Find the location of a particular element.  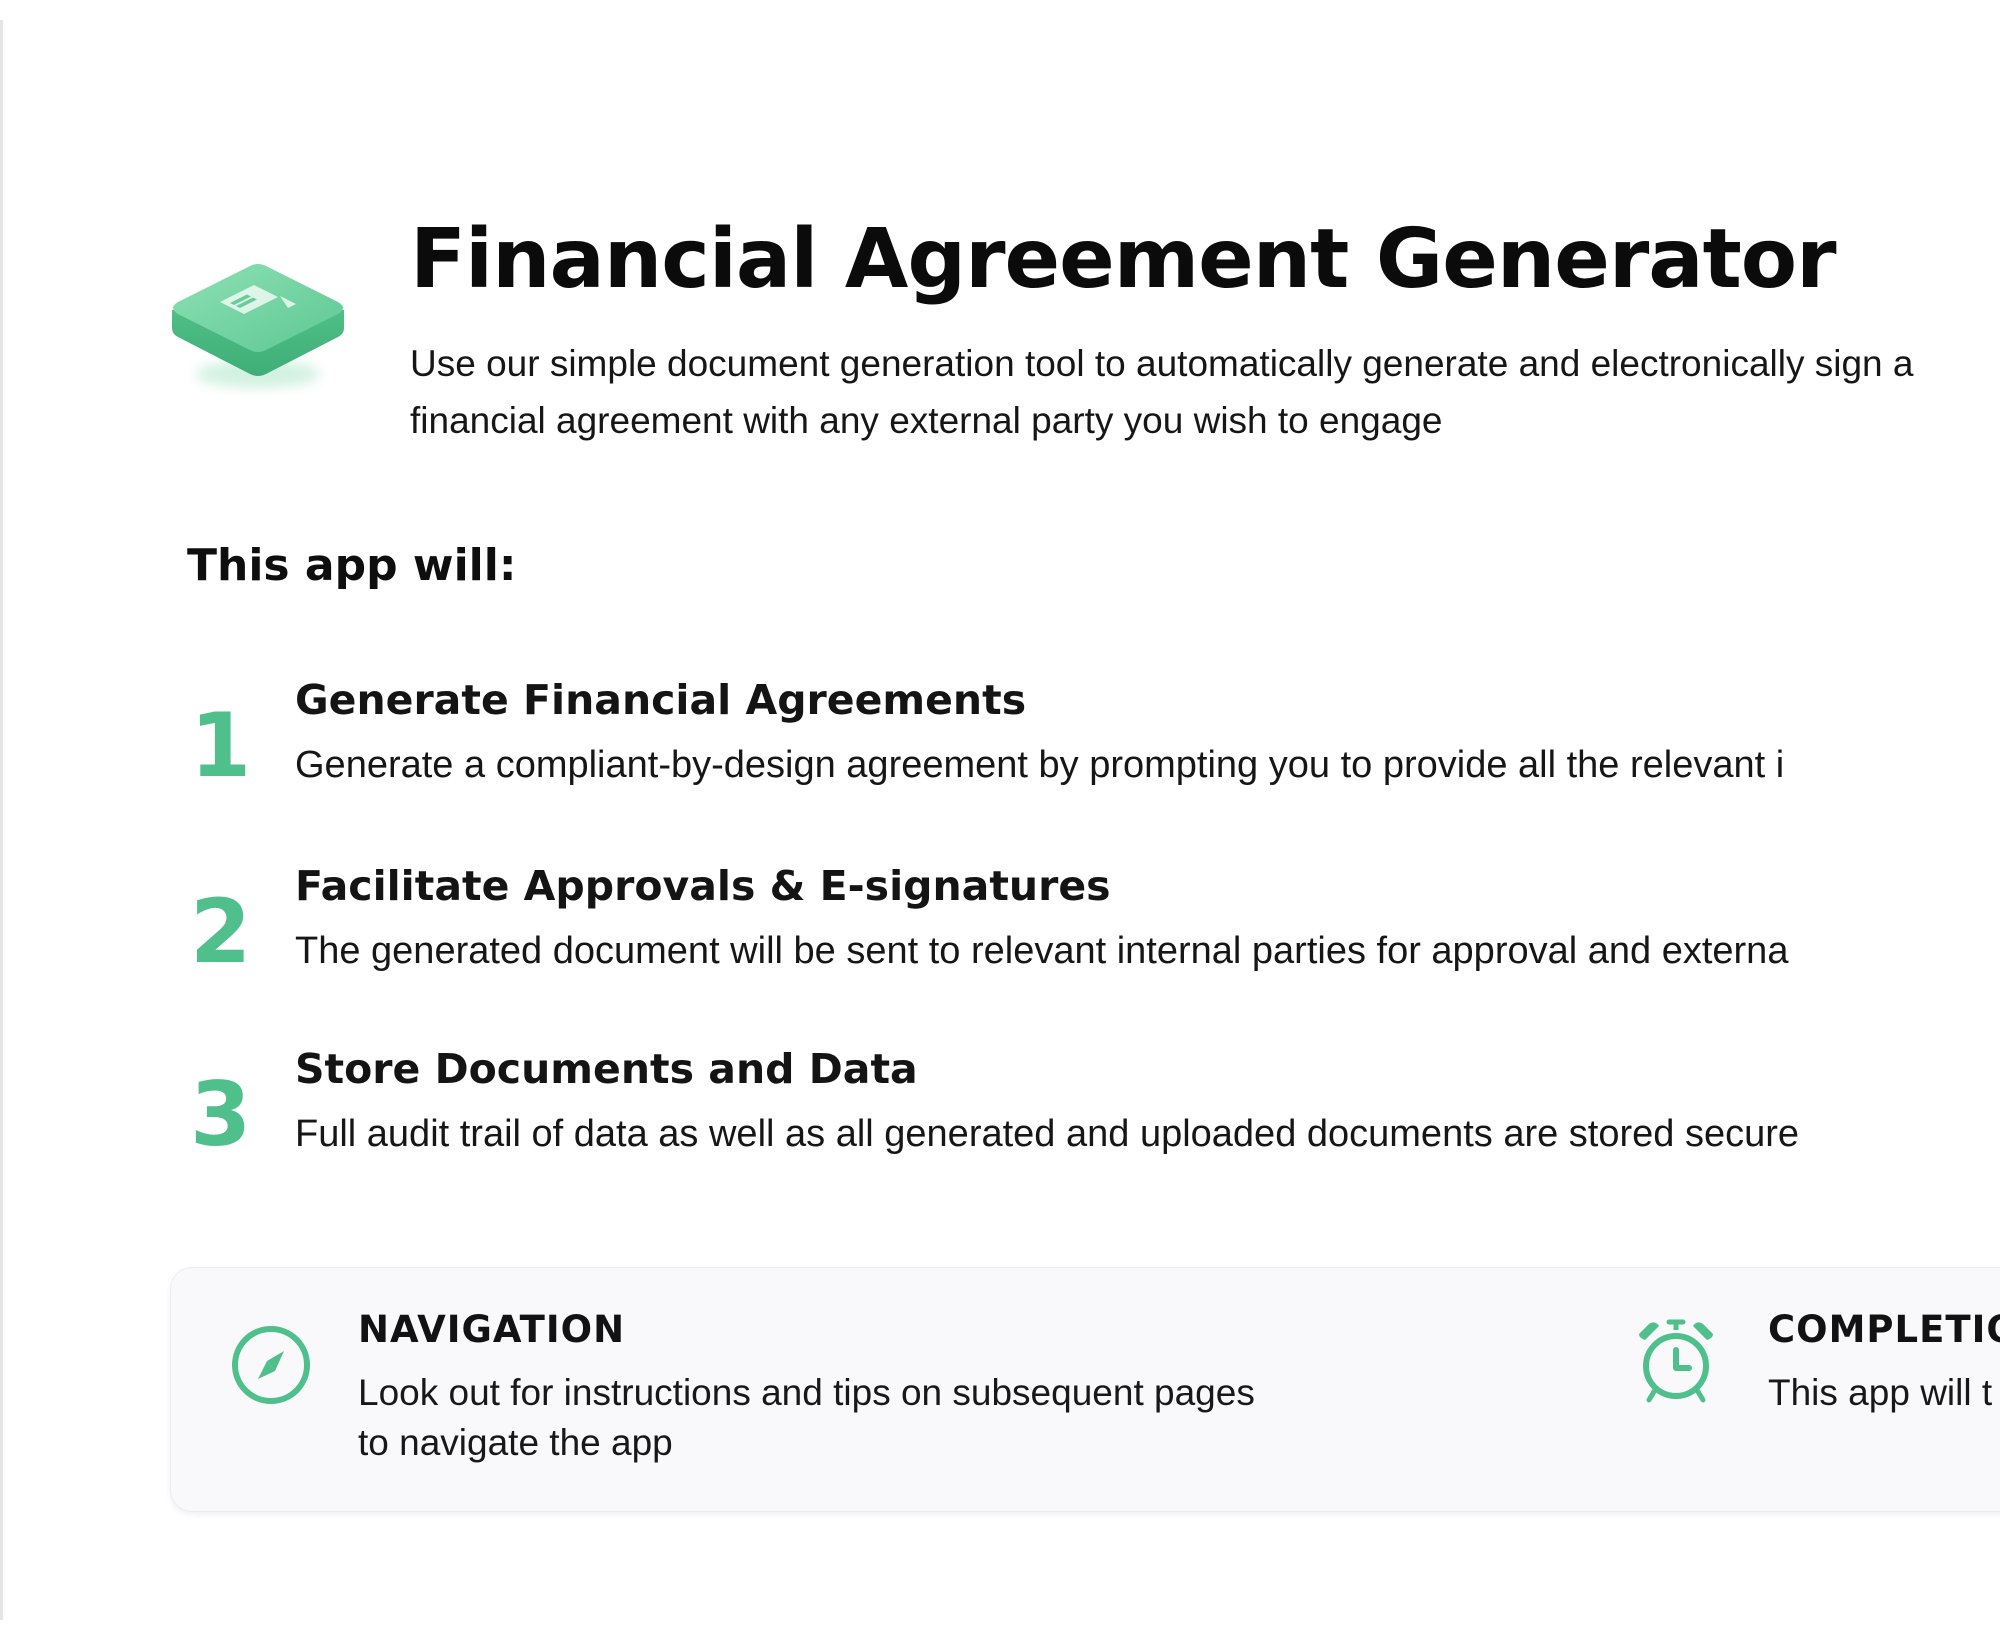

left-border is located at coordinates (1, 820).